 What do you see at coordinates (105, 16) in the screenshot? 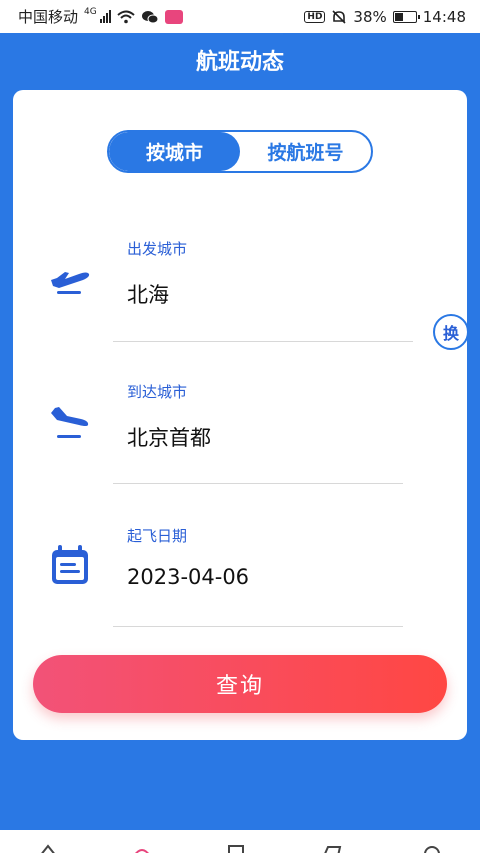
I see `signal-icon` at bounding box center [105, 16].